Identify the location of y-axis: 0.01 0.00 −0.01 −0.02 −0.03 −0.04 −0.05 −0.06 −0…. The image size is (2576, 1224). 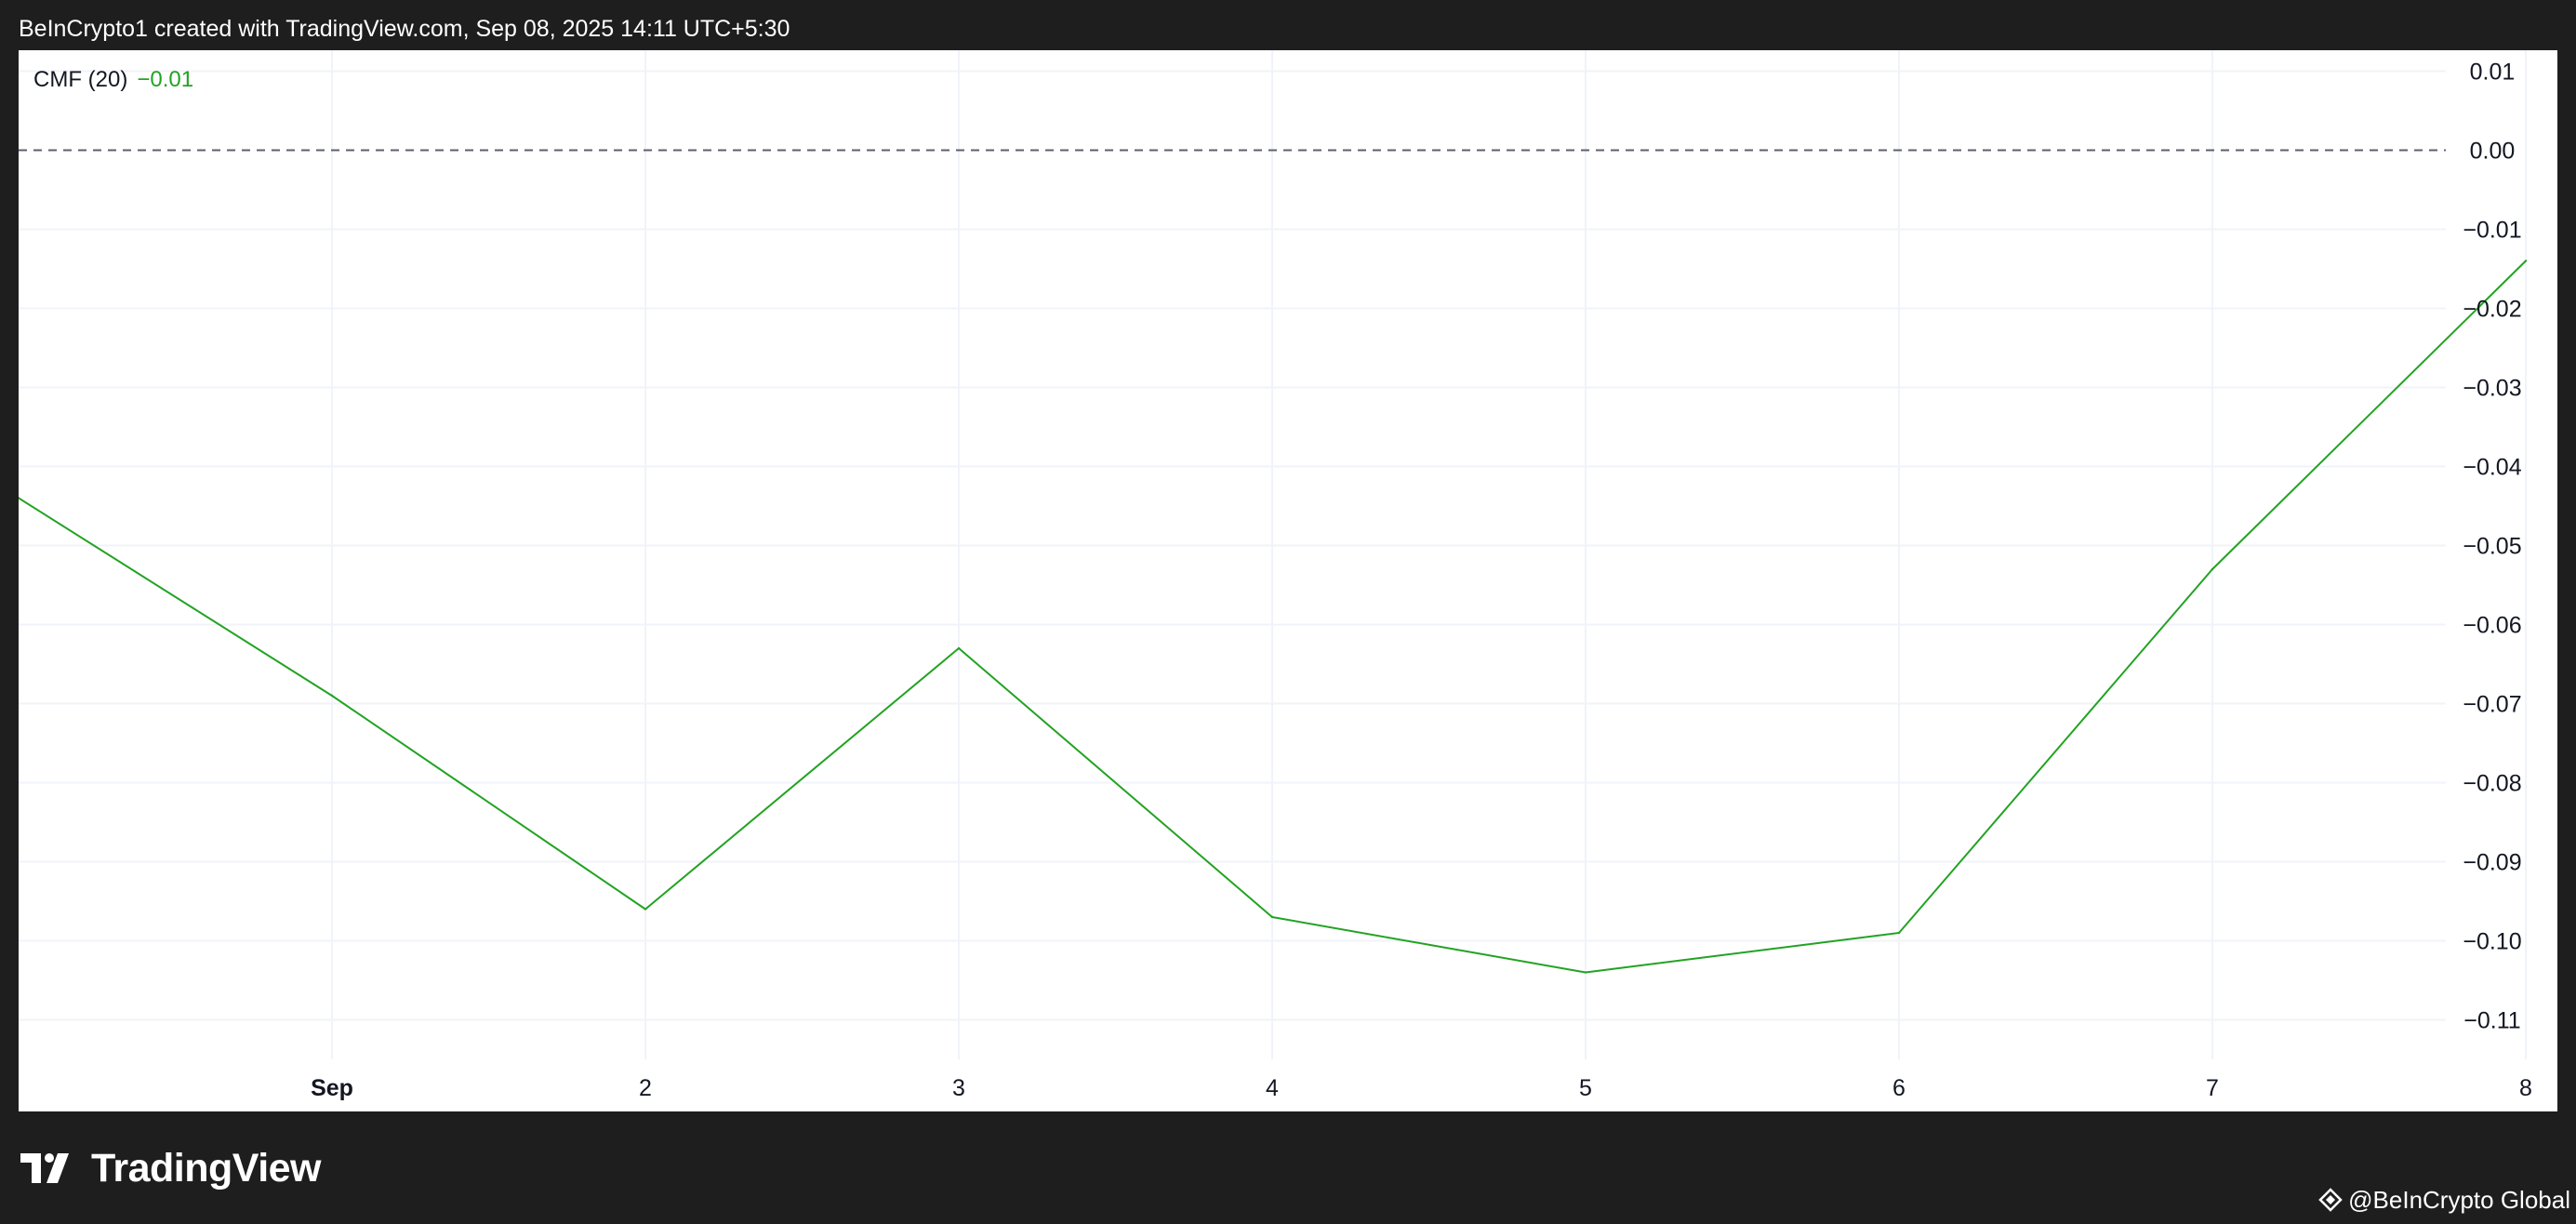
(2492, 547).